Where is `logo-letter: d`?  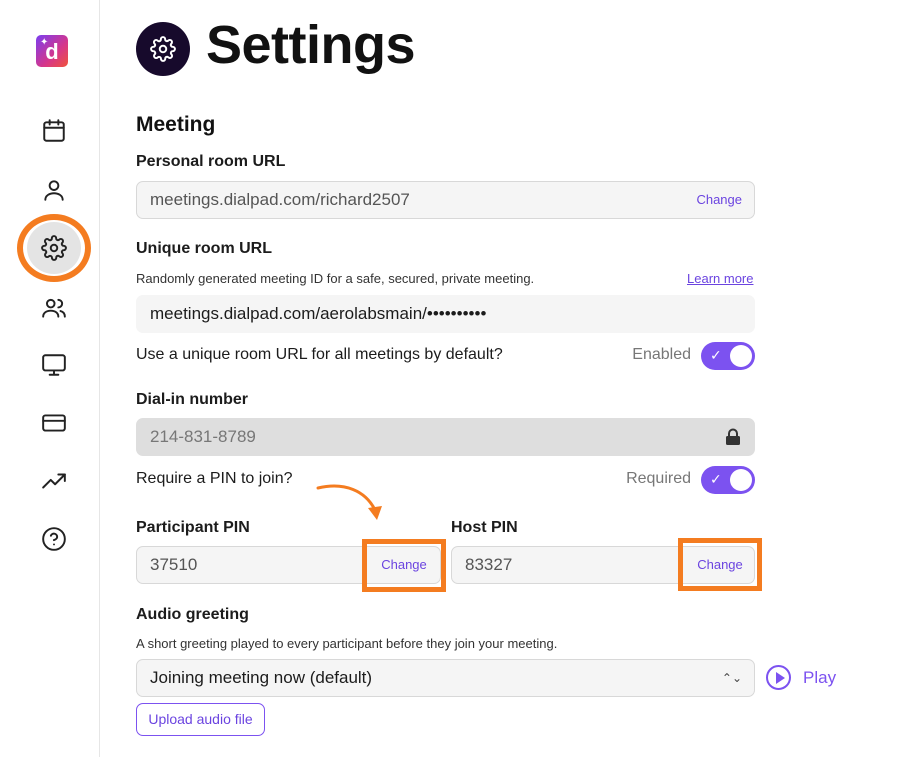
logo-letter: d is located at coordinates (52, 51).